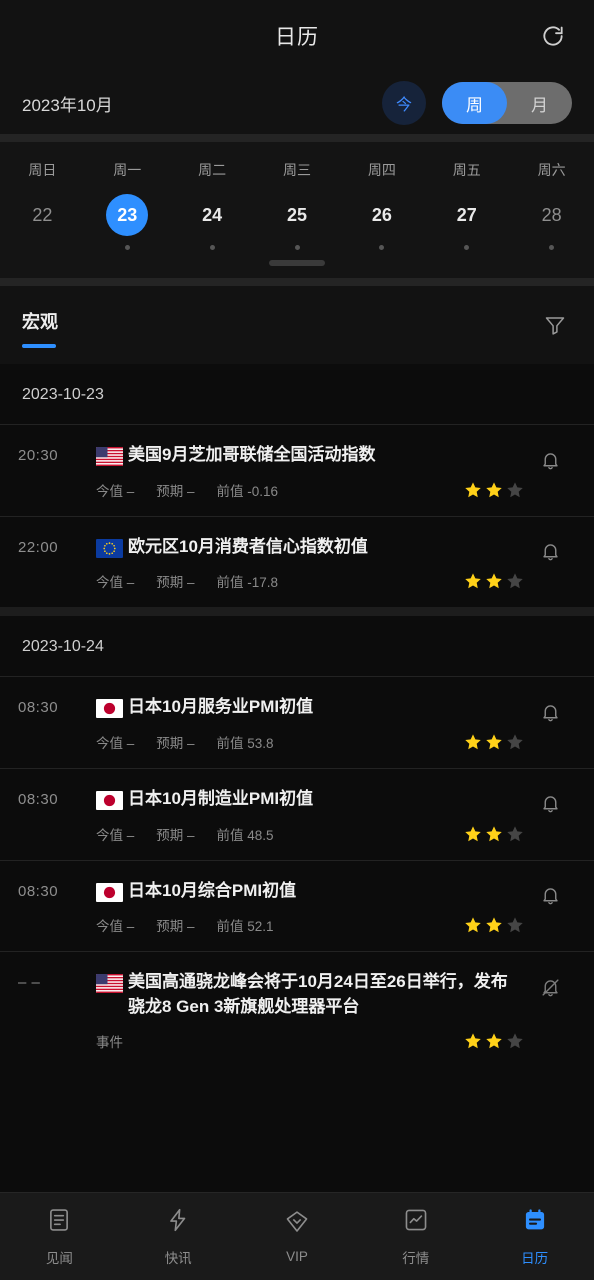 The height and width of the screenshot is (1280, 594). What do you see at coordinates (466, 173) in the screenshot?
I see `weekday-cell: 周五` at bounding box center [466, 173].